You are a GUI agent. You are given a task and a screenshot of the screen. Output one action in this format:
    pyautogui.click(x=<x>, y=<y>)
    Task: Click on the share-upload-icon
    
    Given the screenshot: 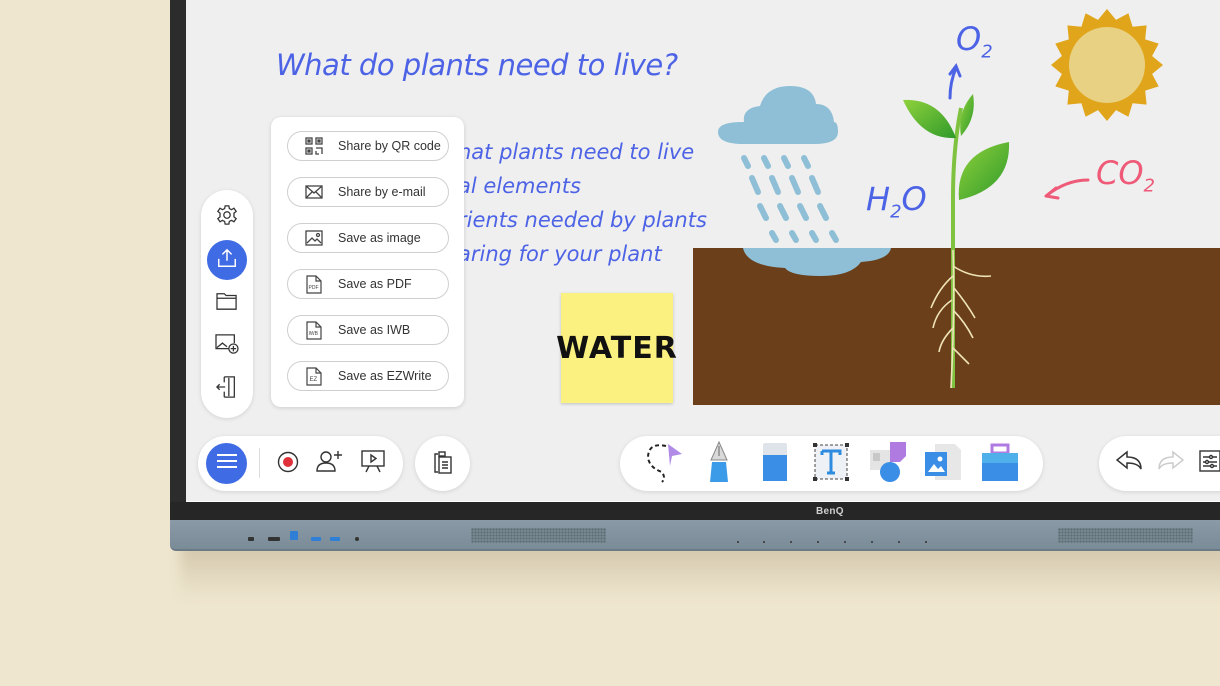 What is the action you would take?
    pyautogui.click(x=227, y=260)
    